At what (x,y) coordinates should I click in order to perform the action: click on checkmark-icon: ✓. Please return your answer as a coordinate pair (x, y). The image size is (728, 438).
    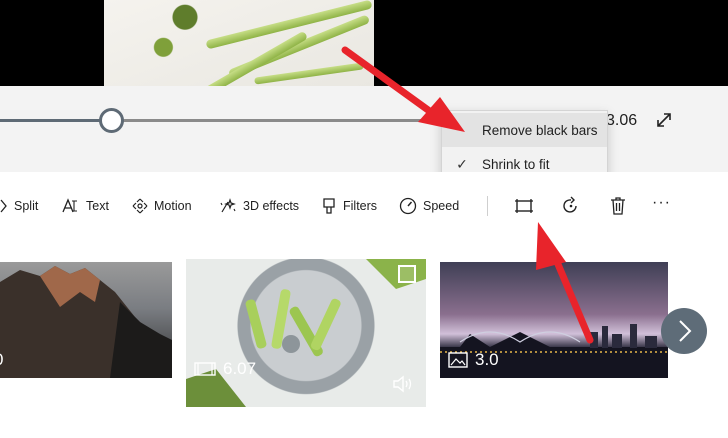
    Looking at the image, I should click on (462, 163).